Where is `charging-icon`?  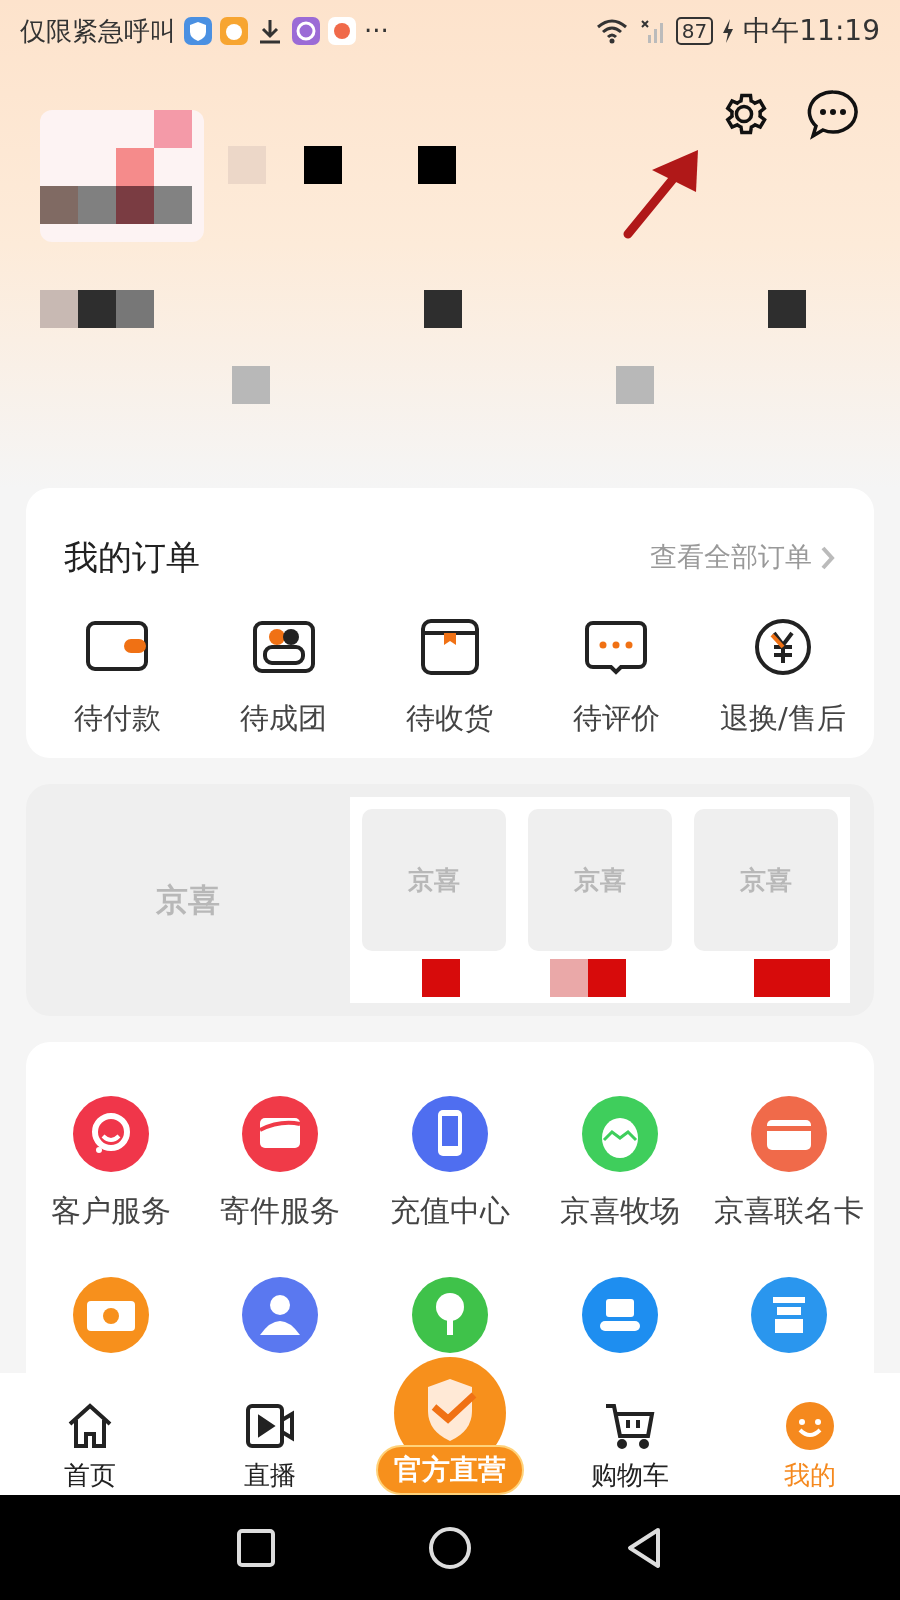 charging-icon is located at coordinates (728, 31).